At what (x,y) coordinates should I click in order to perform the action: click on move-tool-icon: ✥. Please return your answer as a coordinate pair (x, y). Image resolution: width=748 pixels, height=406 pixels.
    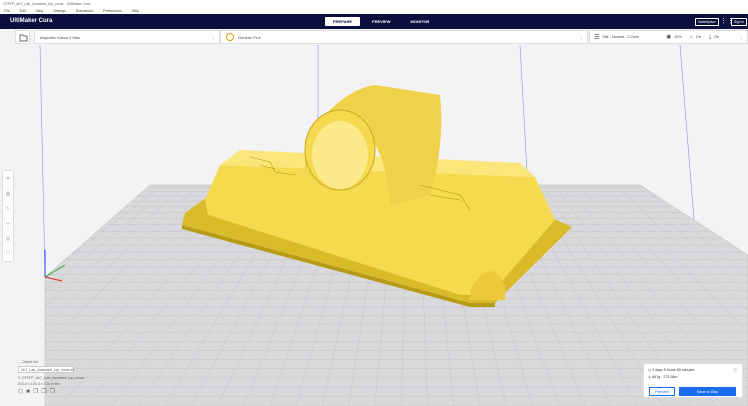
    Looking at the image, I should click on (8, 179).